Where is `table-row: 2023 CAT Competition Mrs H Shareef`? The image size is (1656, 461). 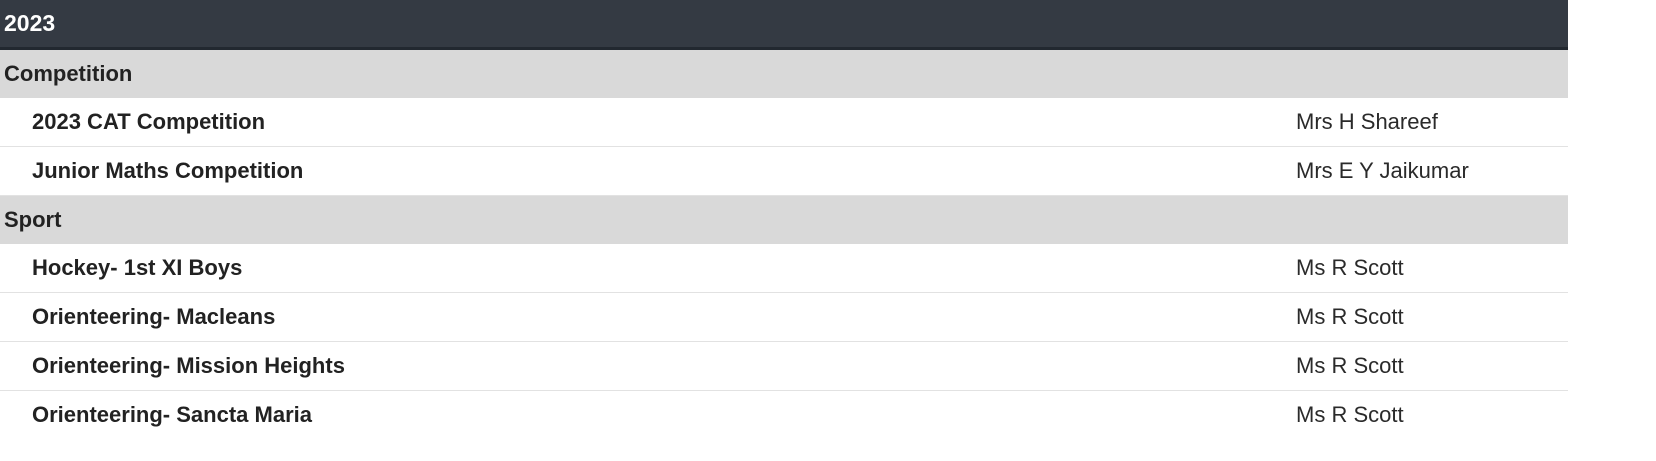 table-row: 2023 CAT Competition Mrs H Shareef is located at coordinates (784, 122).